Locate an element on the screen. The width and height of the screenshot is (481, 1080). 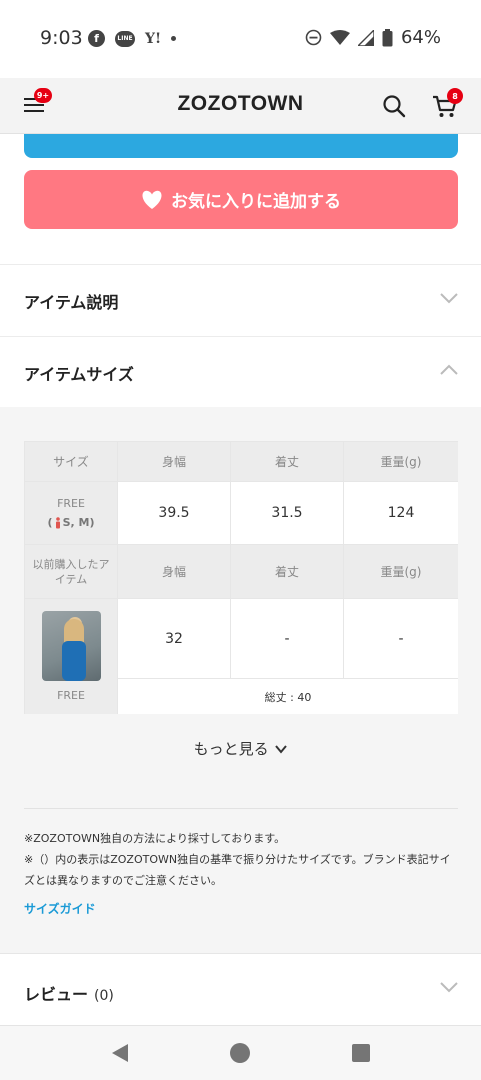
accordion-item-description: アイテム説明 is located at coordinates (240, 300).